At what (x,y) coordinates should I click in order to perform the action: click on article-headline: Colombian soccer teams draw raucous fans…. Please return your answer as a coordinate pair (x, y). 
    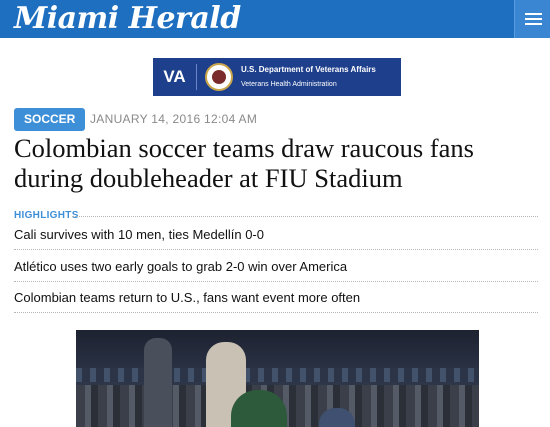
    Looking at the image, I should click on (244, 163).